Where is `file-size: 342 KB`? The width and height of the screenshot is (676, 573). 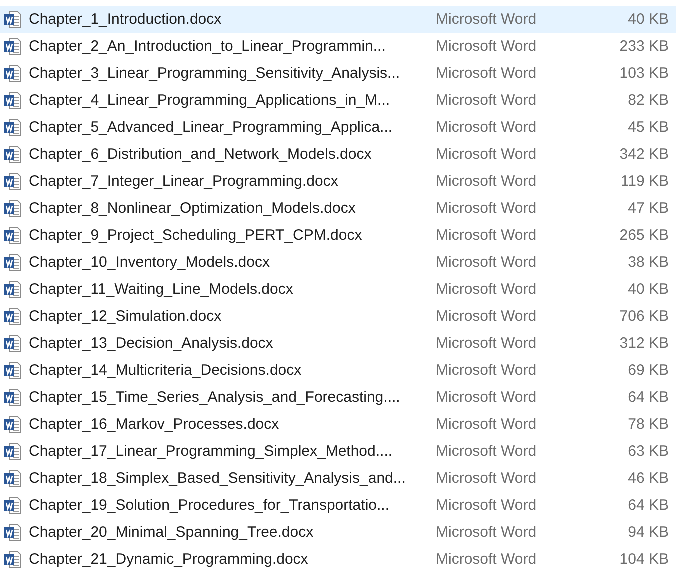 file-size: 342 KB is located at coordinates (644, 154).